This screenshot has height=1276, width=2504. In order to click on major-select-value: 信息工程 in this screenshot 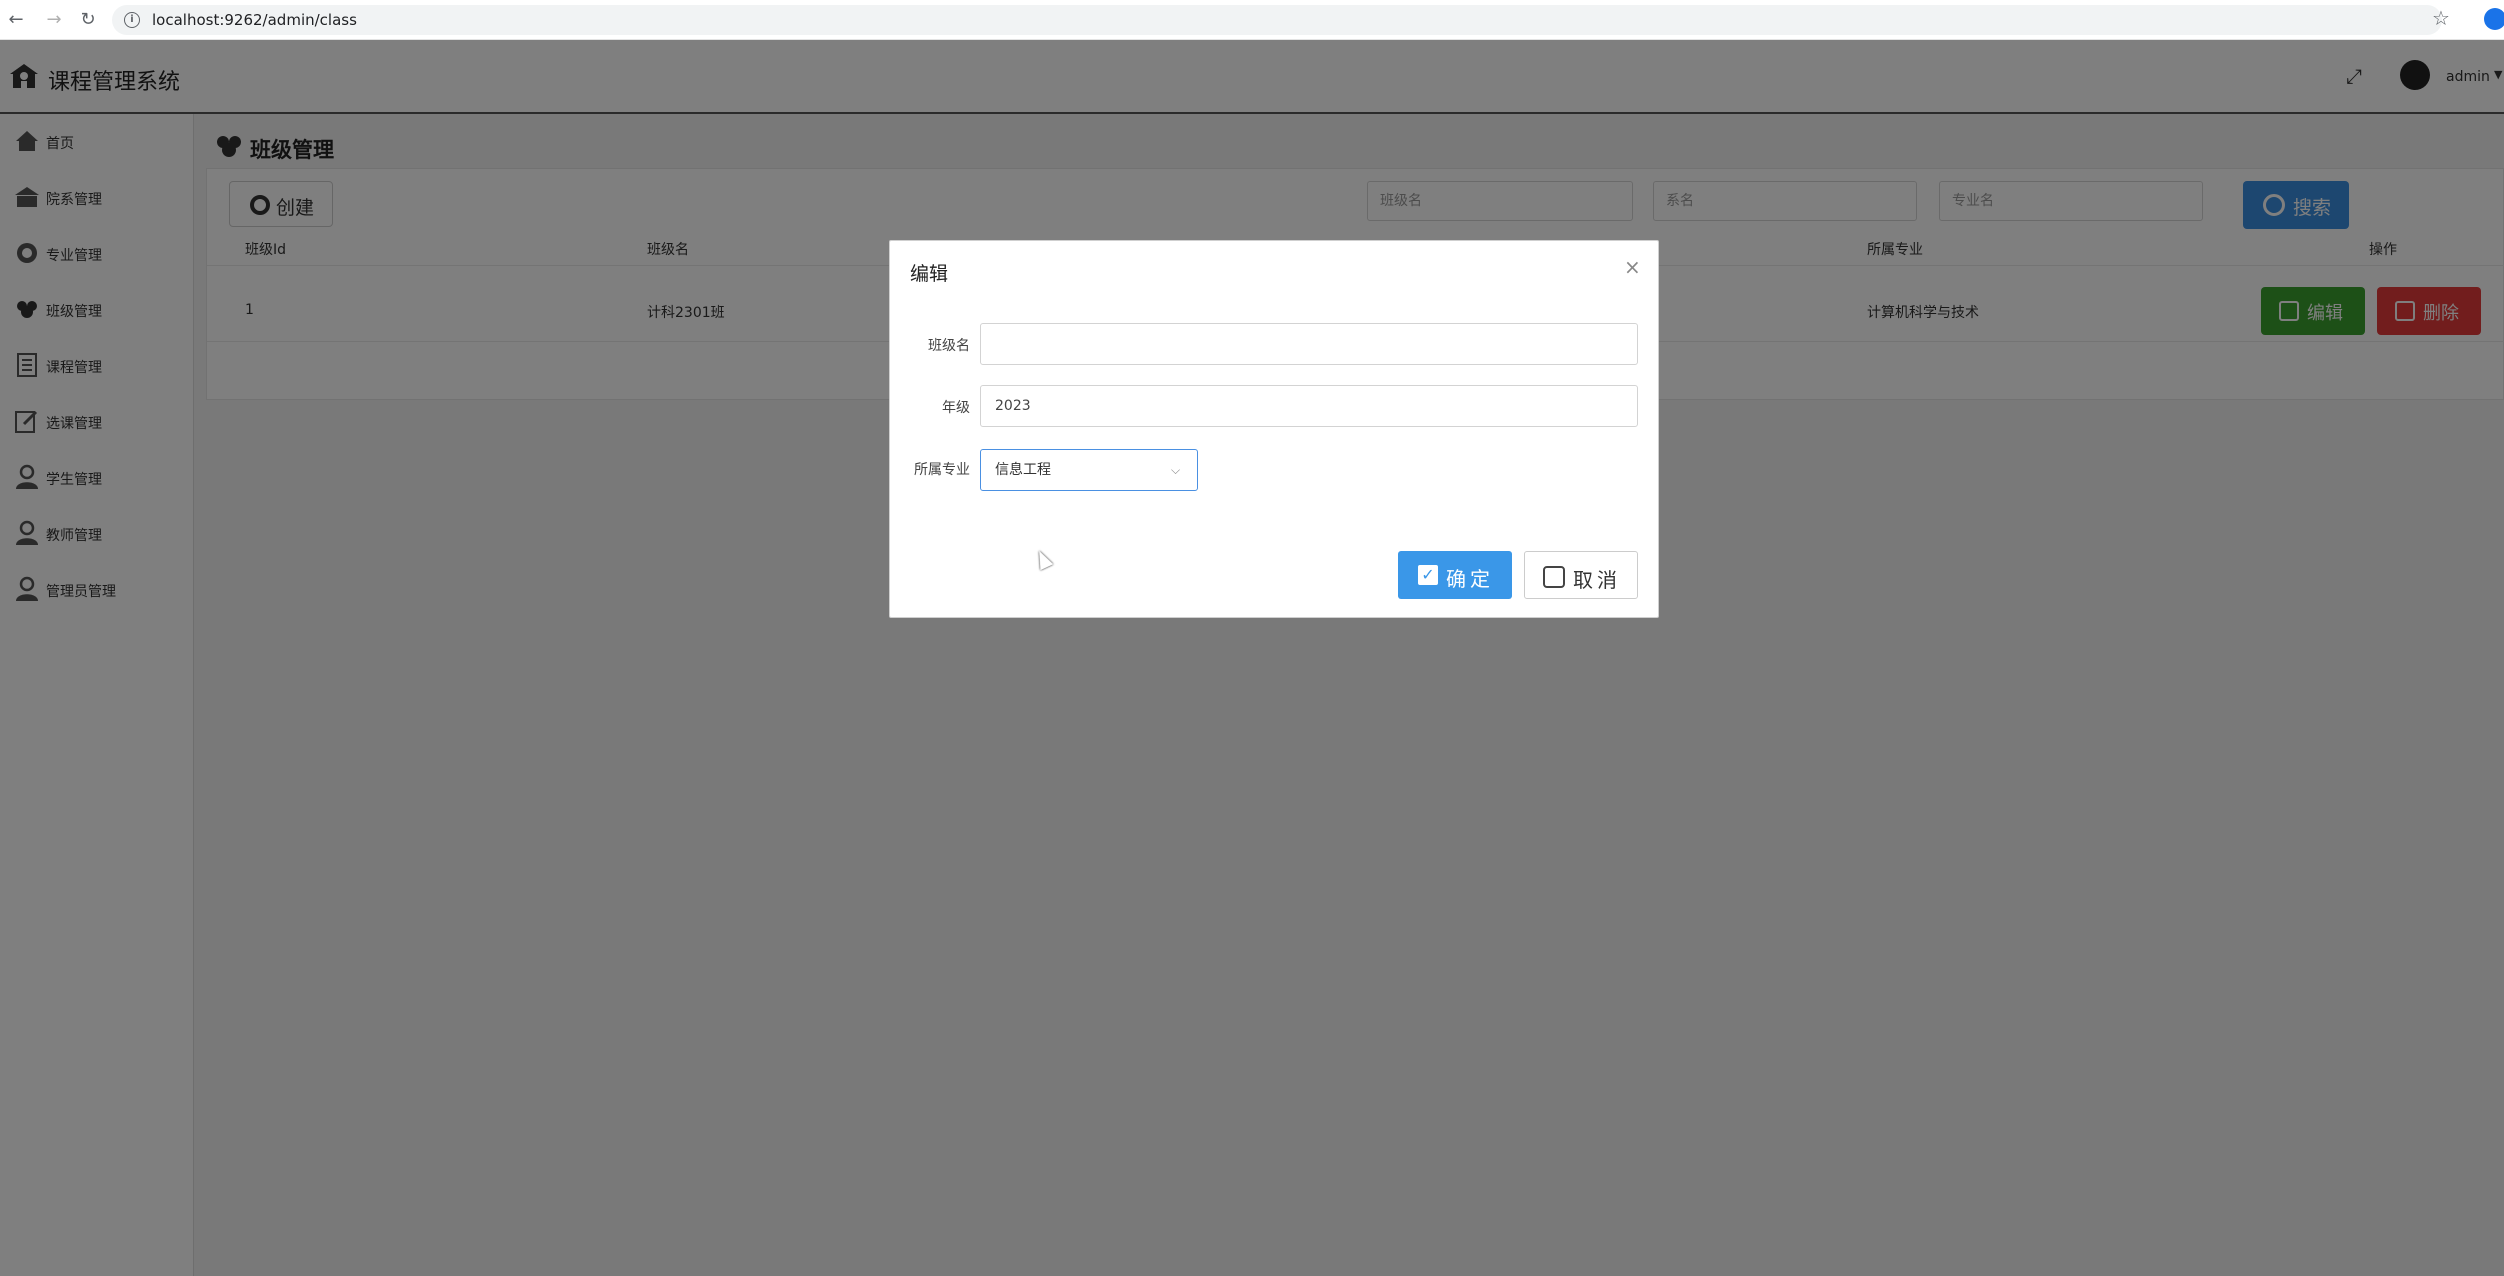, I will do `click(1023, 470)`.